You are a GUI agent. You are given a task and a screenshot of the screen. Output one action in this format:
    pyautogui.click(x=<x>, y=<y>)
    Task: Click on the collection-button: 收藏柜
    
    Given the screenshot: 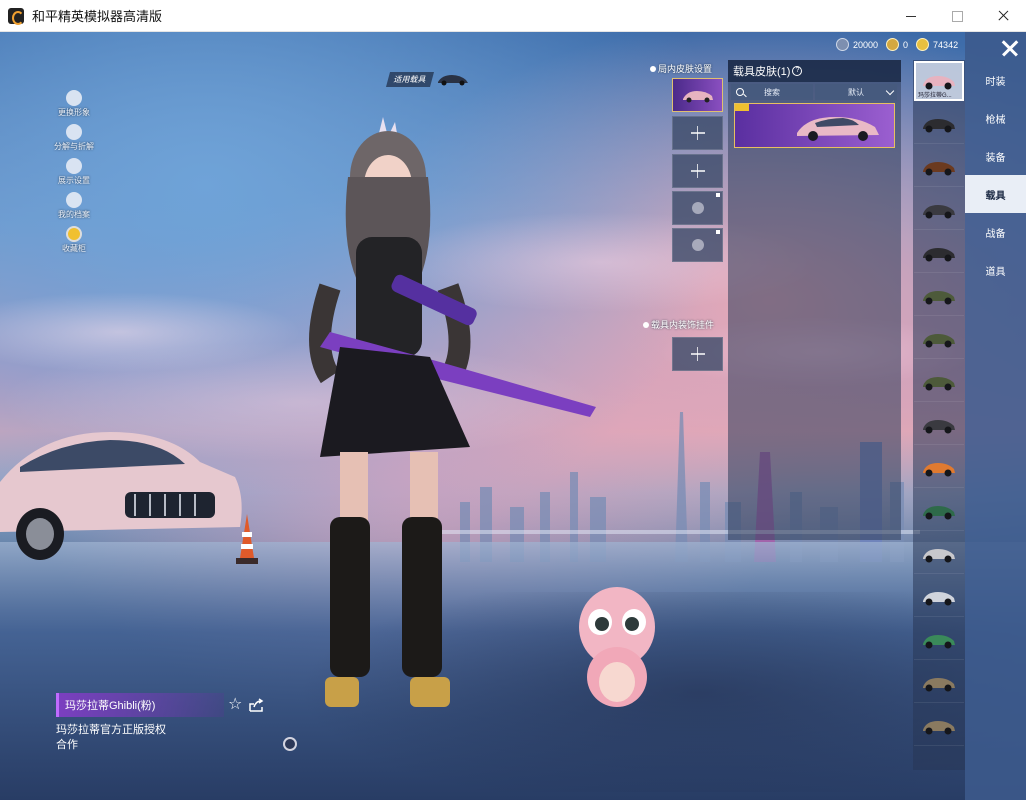 What is the action you would take?
    pyautogui.click(x=74, y=240)
    